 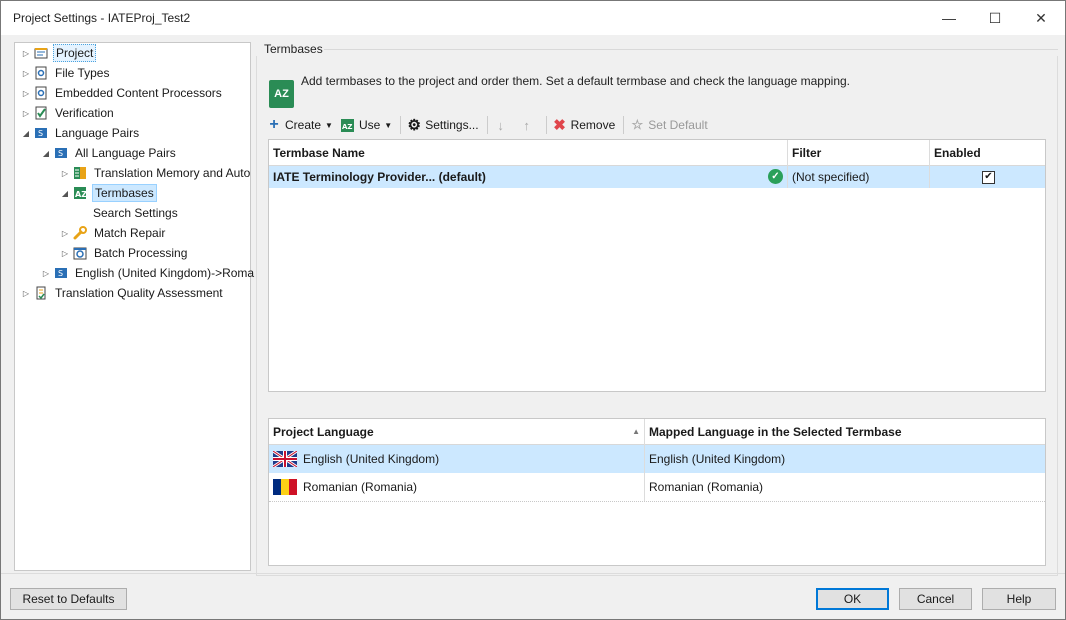 I want to click on enabled-cell: ✔, so click(x=988, y=177).